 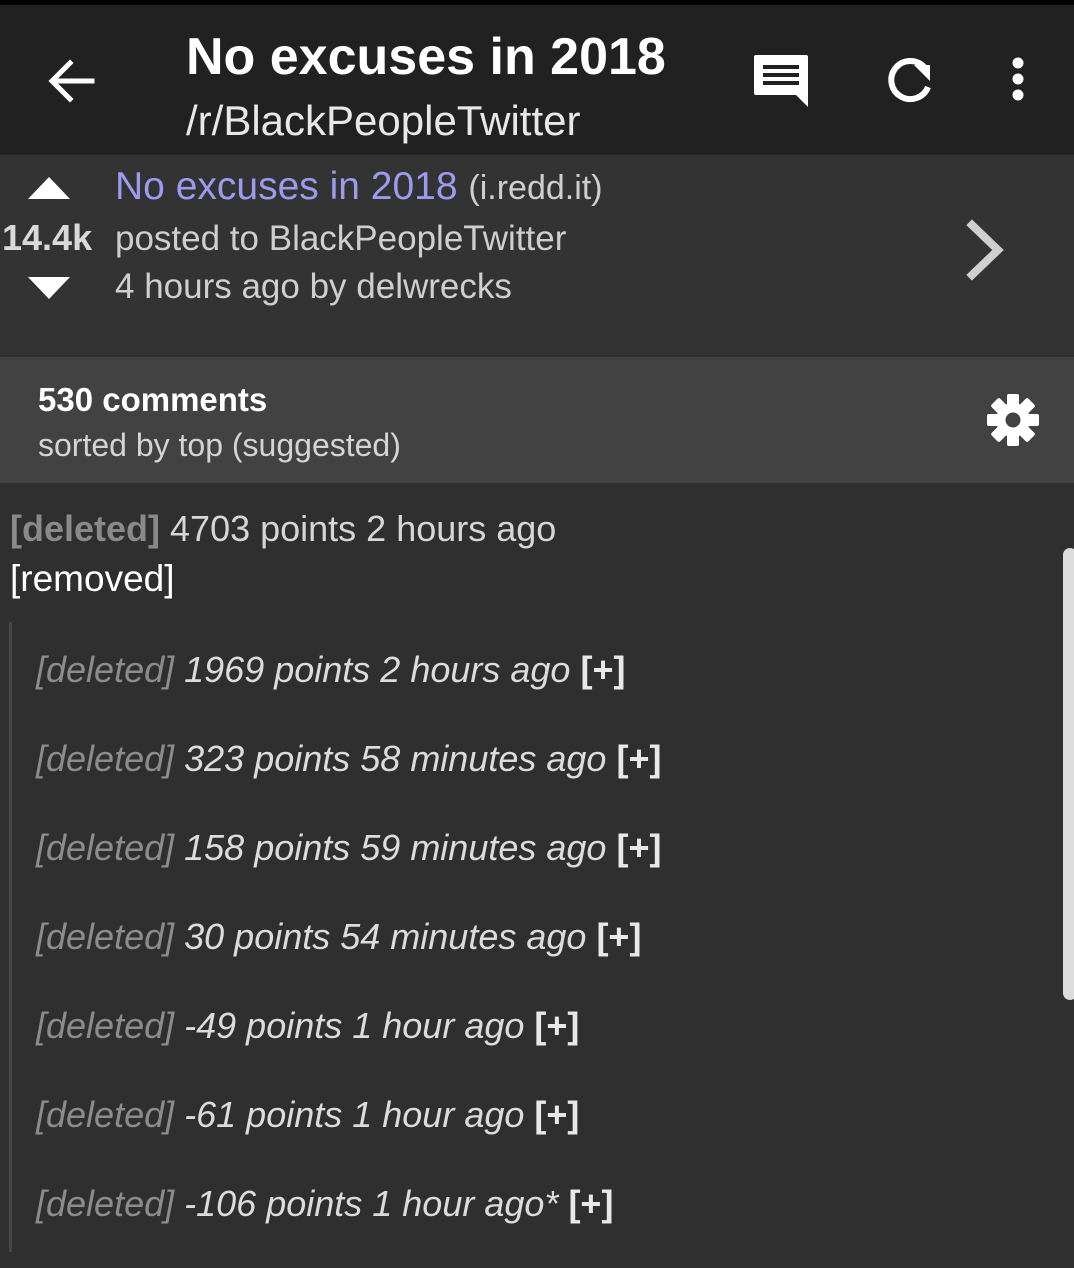 I want to click on more-vert-icon, so click(x=1018, y=79).